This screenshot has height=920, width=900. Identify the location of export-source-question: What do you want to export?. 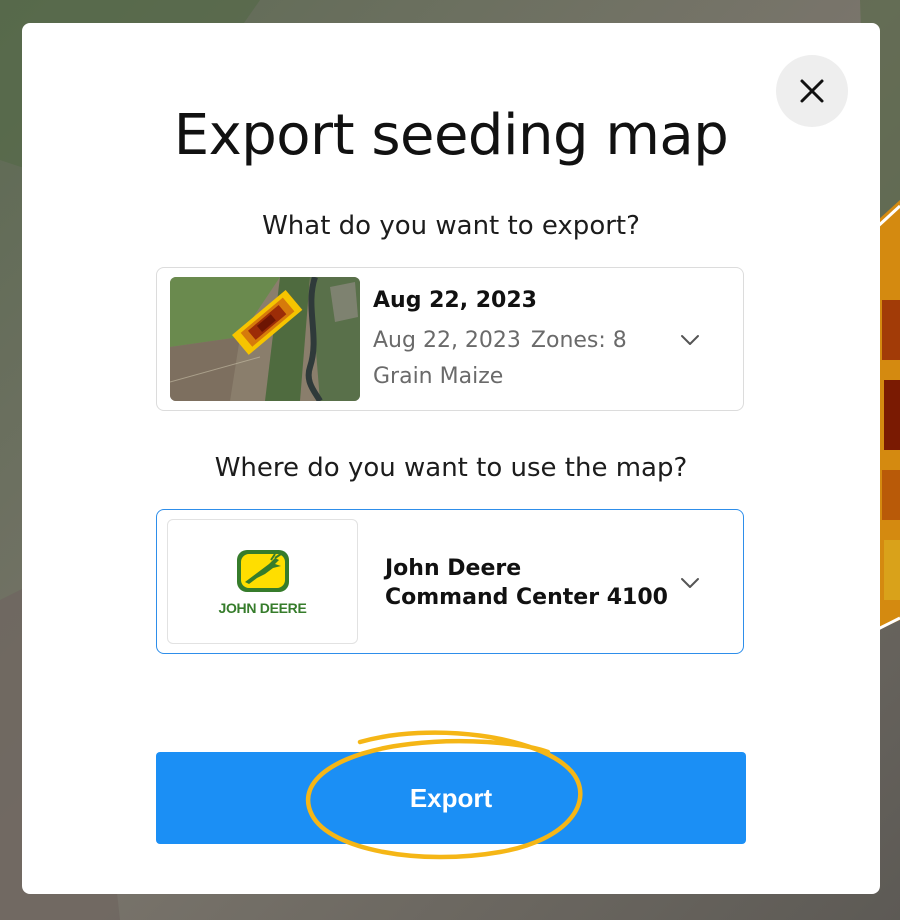
(451, 226).